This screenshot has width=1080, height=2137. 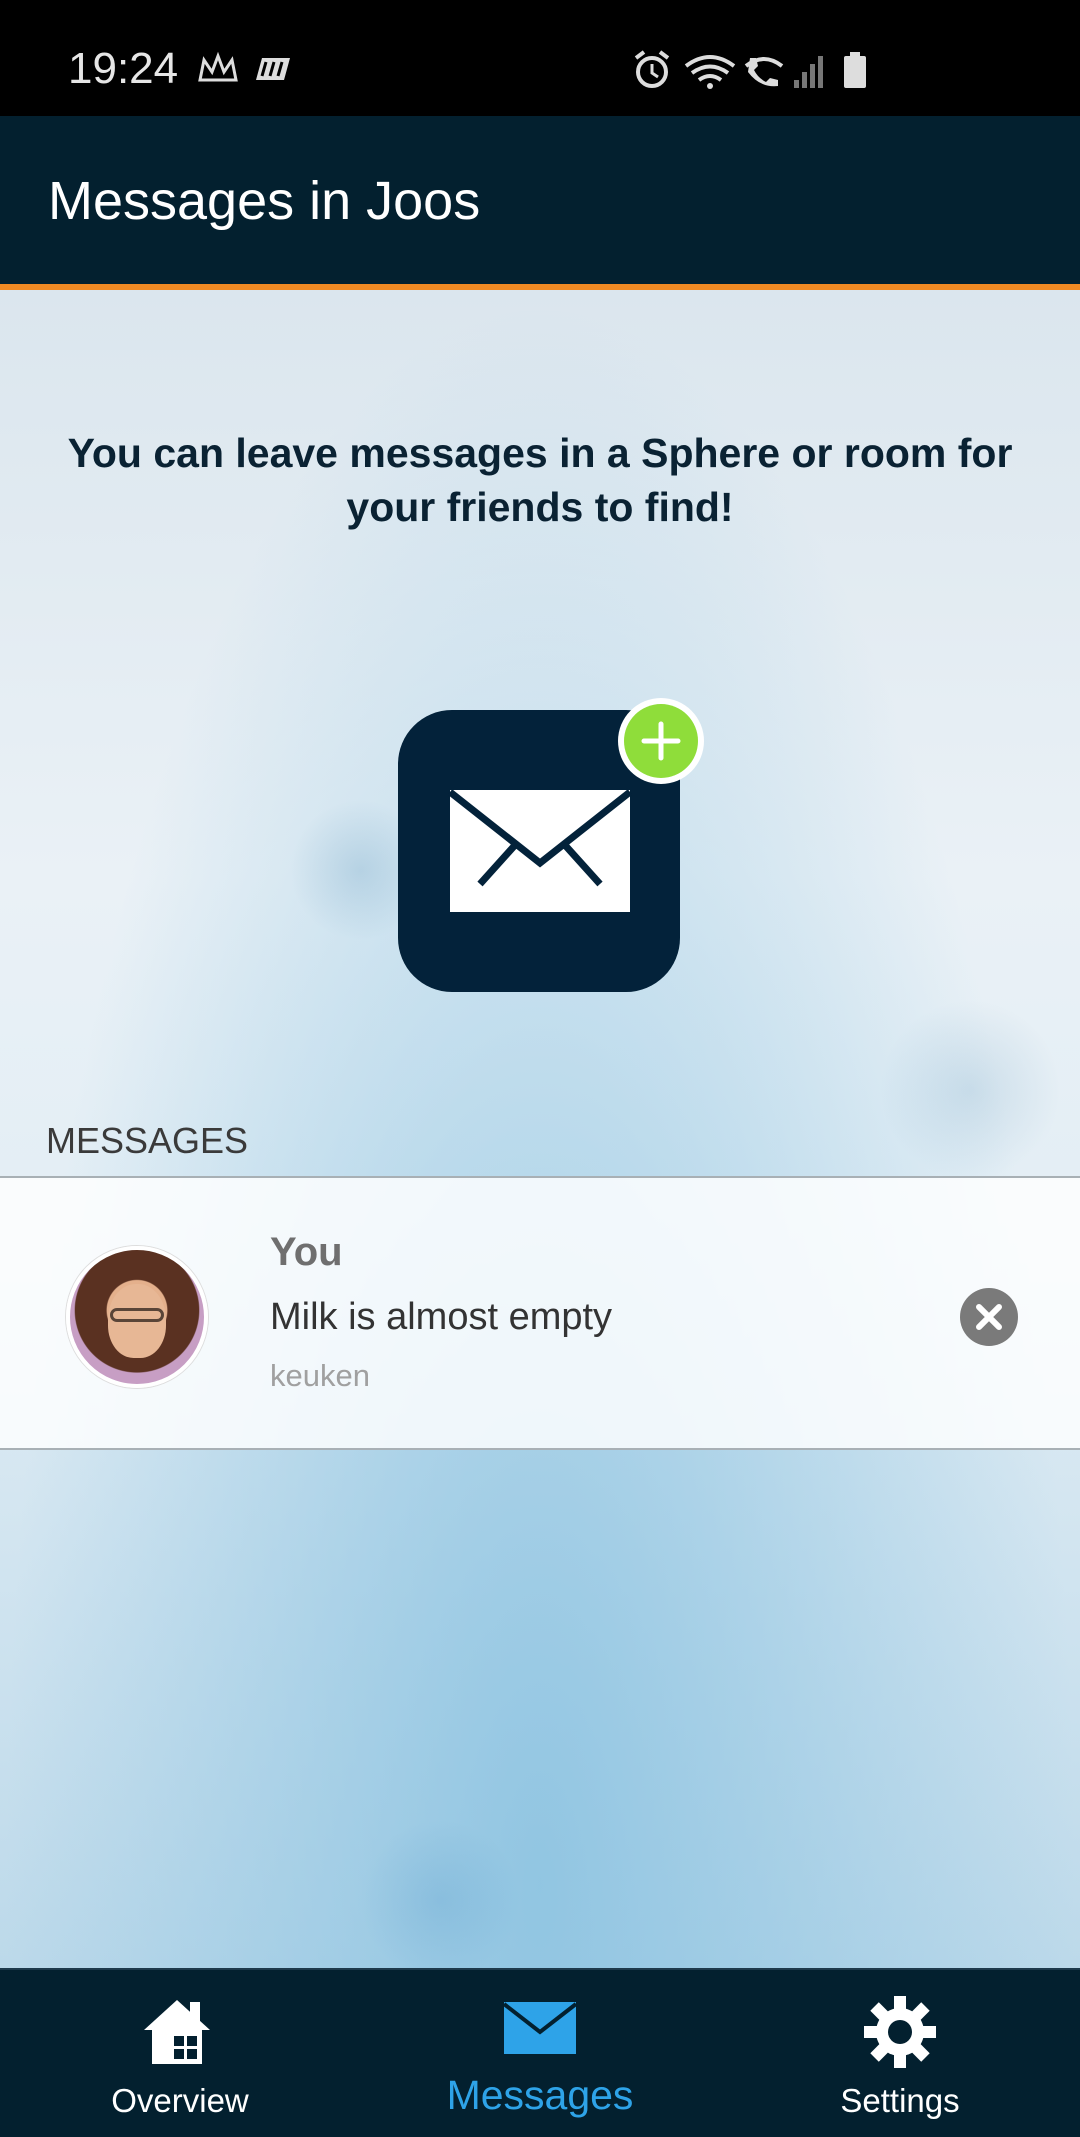 I want to click on battery-icon, so click(x=855, y=70).